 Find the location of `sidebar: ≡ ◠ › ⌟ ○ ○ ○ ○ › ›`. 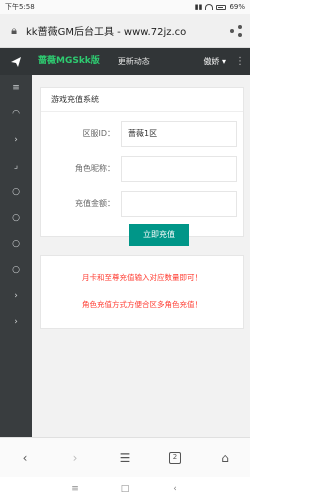

sidebar: ≡ ◠ › ⌟ ○ ○ ○ ○ › › is located at coordinates (16, 256).